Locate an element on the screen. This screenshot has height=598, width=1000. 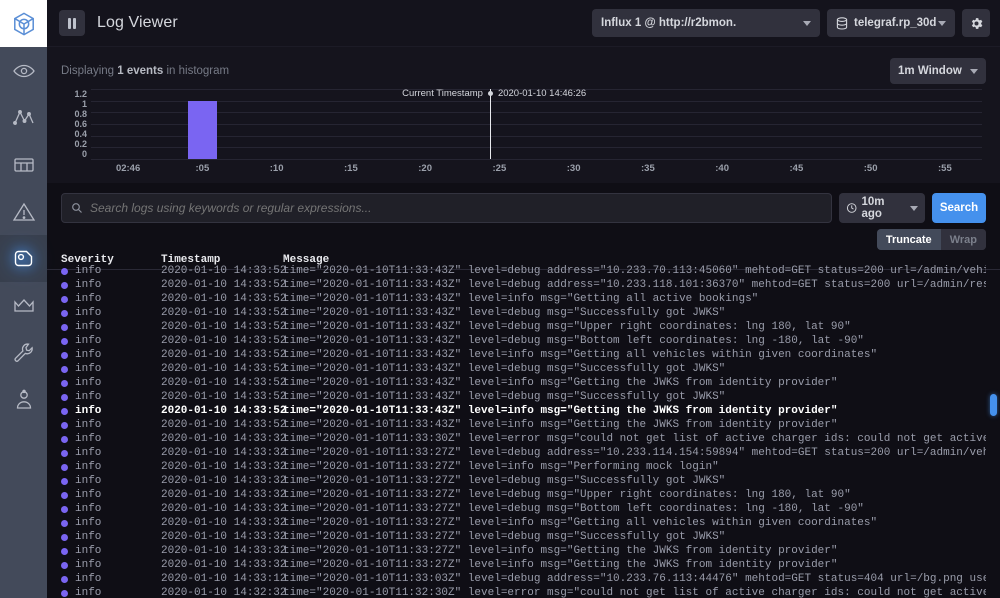
y-axis-ticks: 1.2 1 0.8 0.6 0.4 0.2 0 is located at coordinates (74, 124).